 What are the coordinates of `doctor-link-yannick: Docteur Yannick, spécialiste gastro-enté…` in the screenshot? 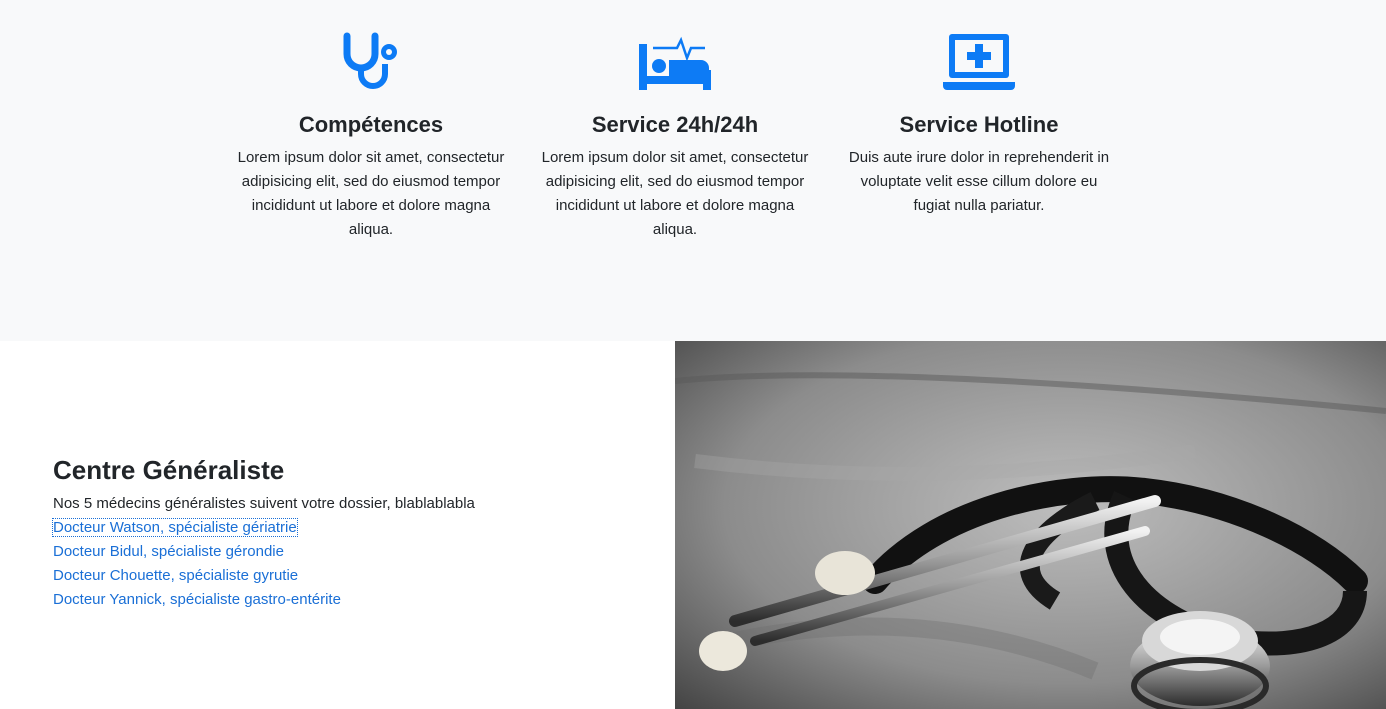 It's located at (197, 599).